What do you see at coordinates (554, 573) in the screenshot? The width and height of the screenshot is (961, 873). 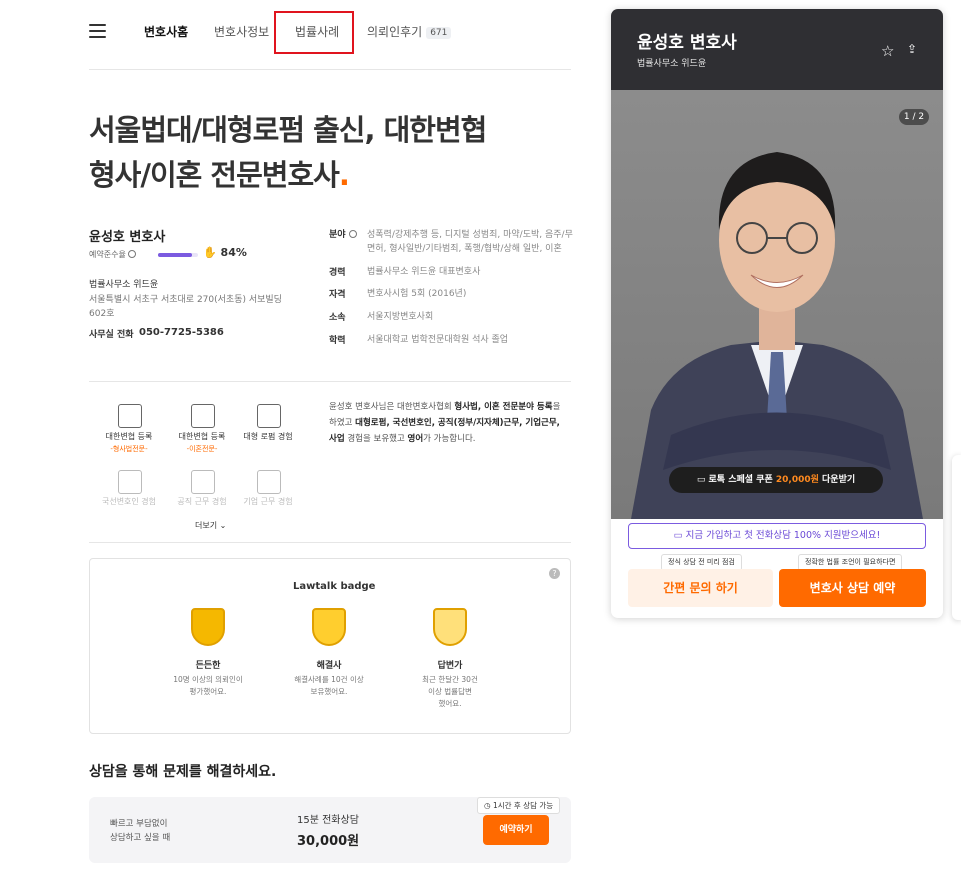 I see `help-icon: ?` at bounding box center [554, 573].